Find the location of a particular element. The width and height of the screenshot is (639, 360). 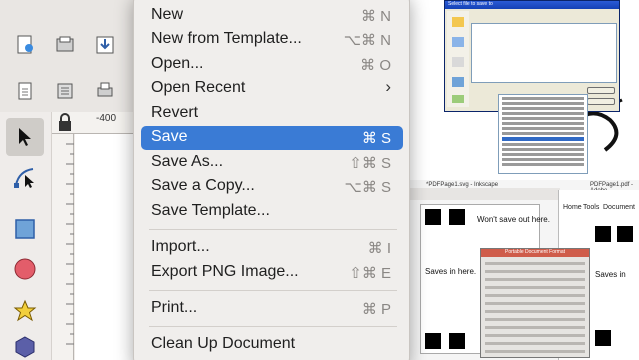

vertical-ruler is located at coordinates (63, 247).